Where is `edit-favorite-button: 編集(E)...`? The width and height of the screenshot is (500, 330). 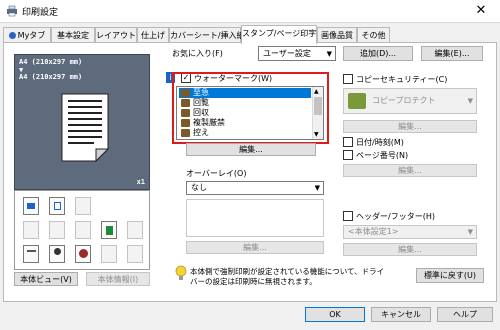 edit-favorite-button: 編集(E)... is located at coordinates (452, 53).